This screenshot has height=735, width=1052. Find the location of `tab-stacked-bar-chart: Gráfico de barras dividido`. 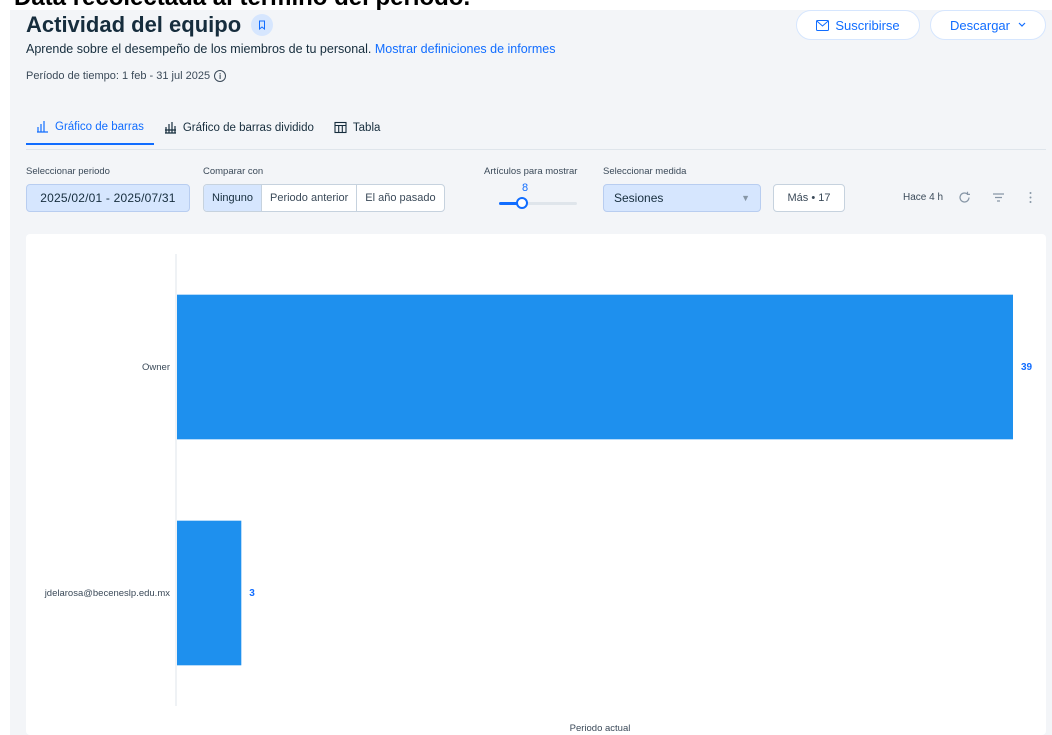

tab-stacked-bar-chart: Gráfico de barras dividido is located at coordinates (239, 130).